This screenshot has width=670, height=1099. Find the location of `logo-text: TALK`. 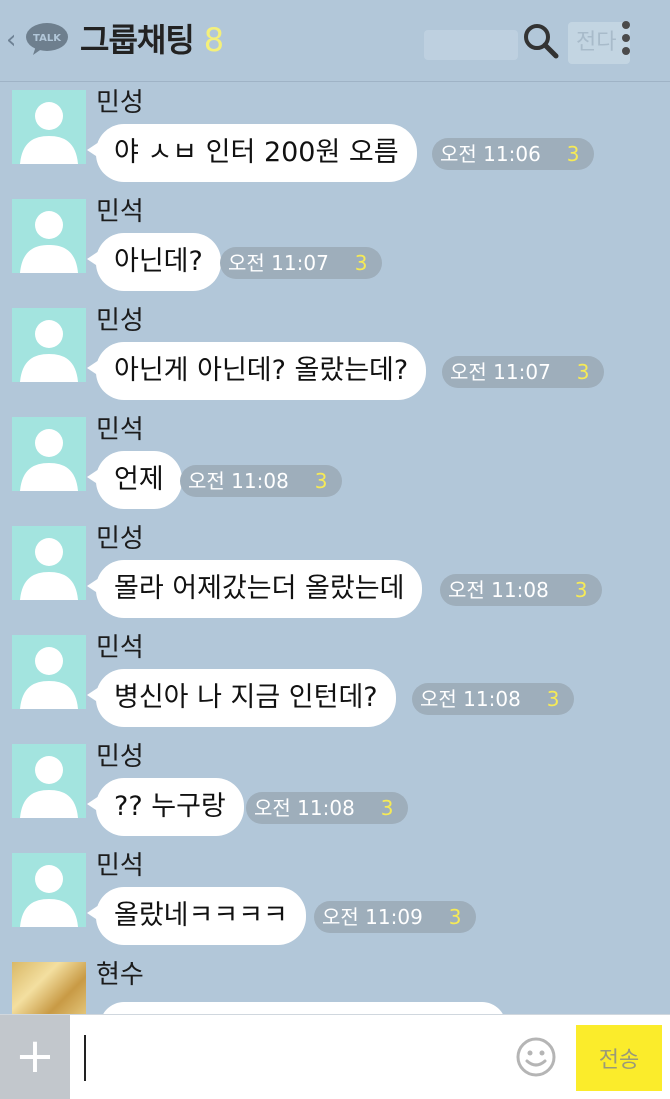

logo-text: TALK is located at coordinates (47, 38).